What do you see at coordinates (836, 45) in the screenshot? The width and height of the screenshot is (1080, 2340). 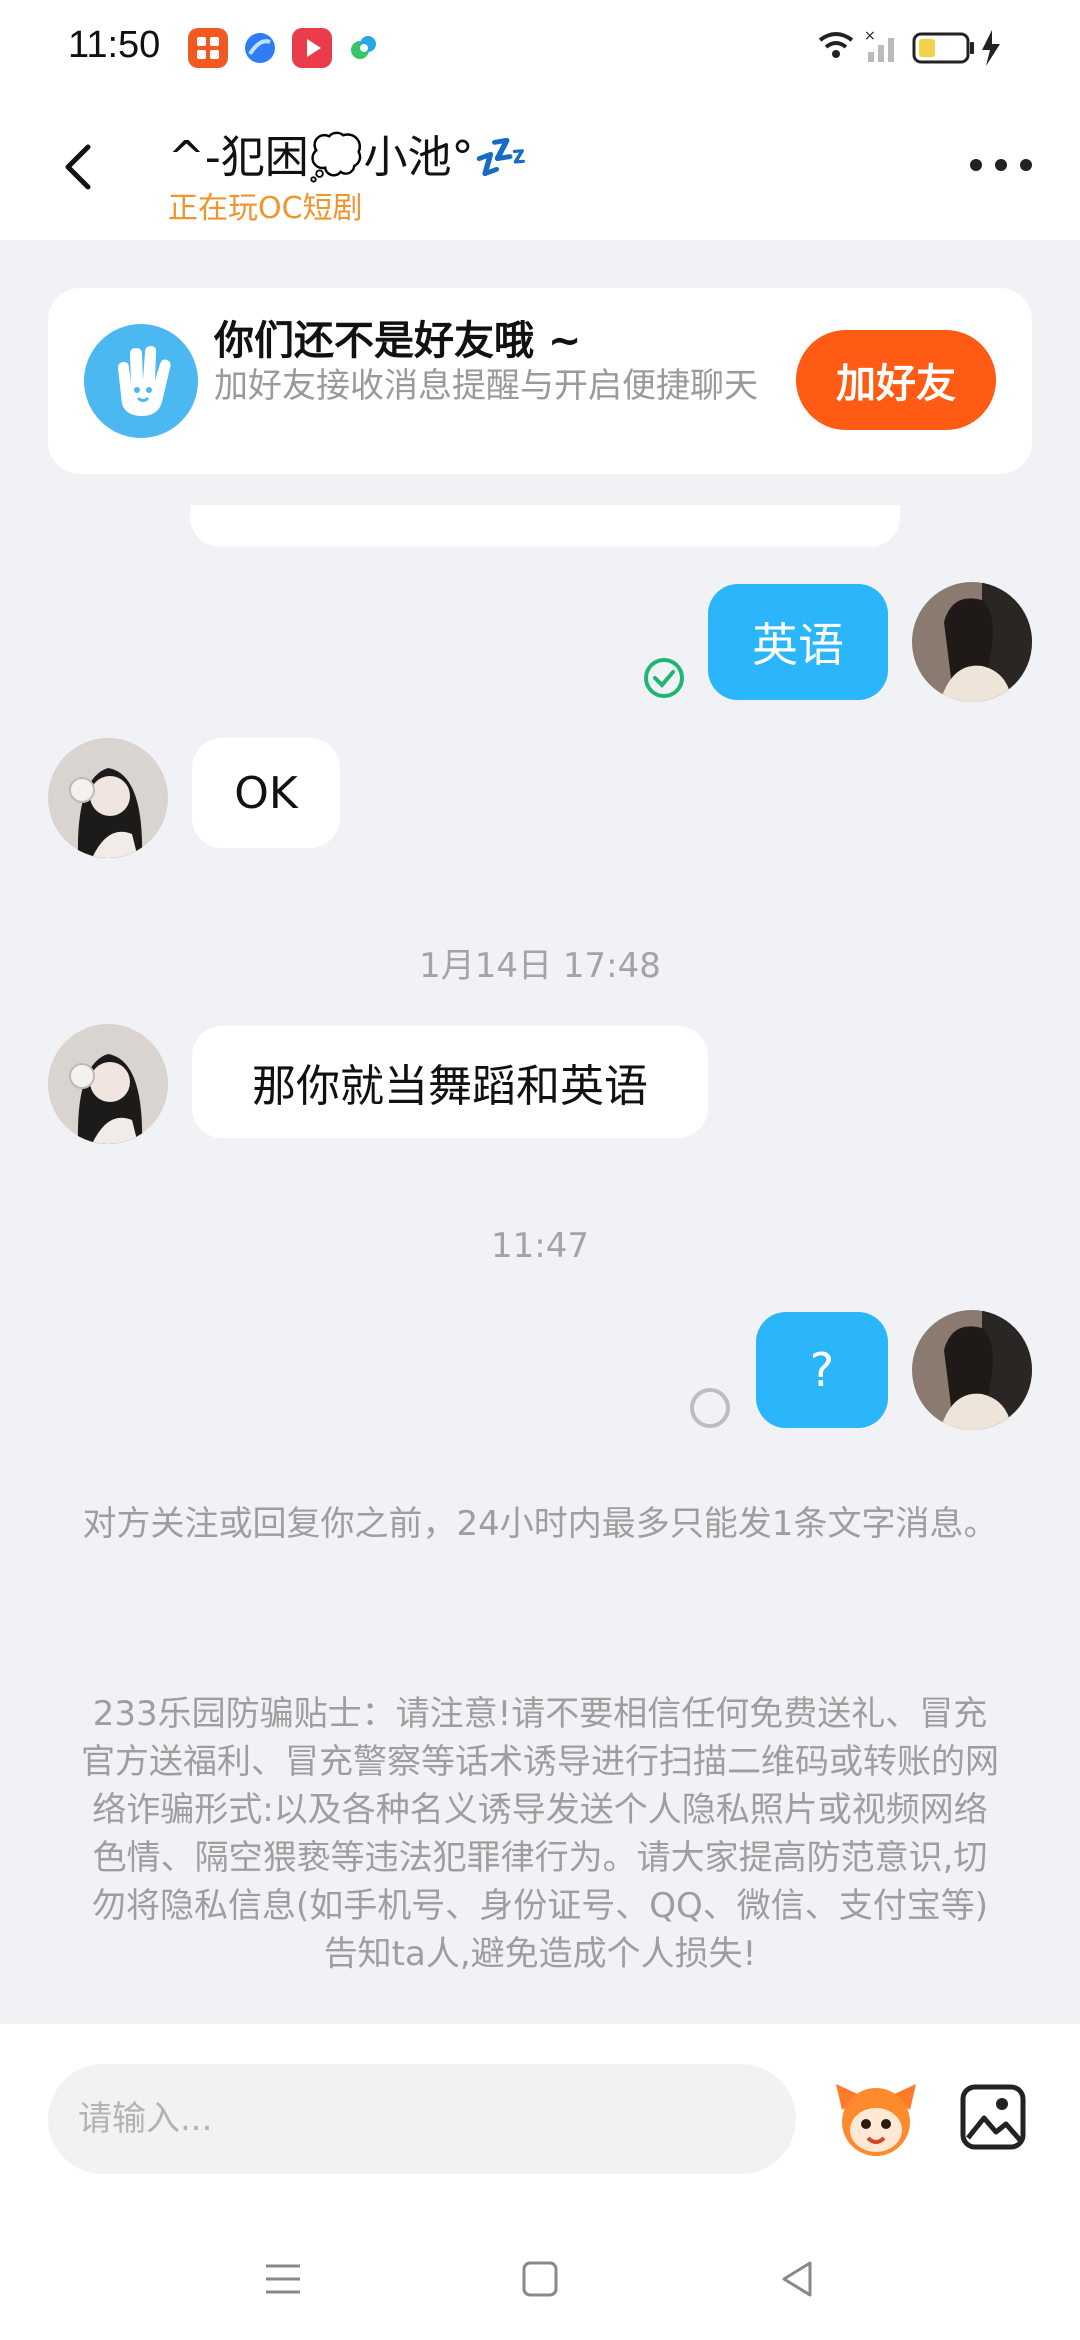 I see `wifi-icon` at bounding box center [836, 45].